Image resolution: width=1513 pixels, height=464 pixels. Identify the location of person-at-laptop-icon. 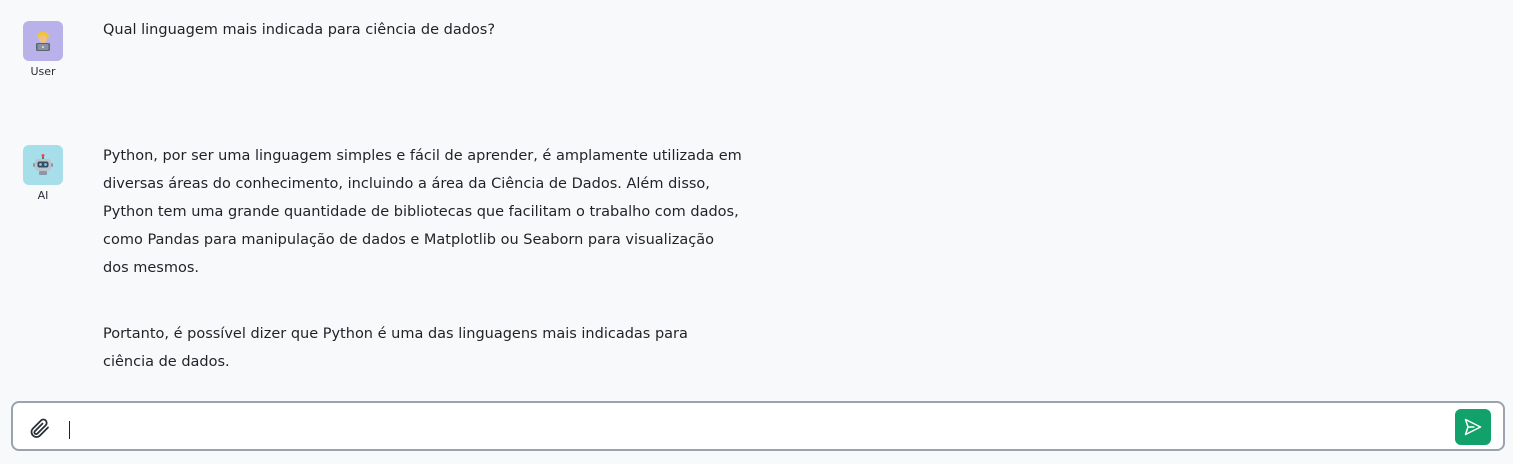
(43, 41).